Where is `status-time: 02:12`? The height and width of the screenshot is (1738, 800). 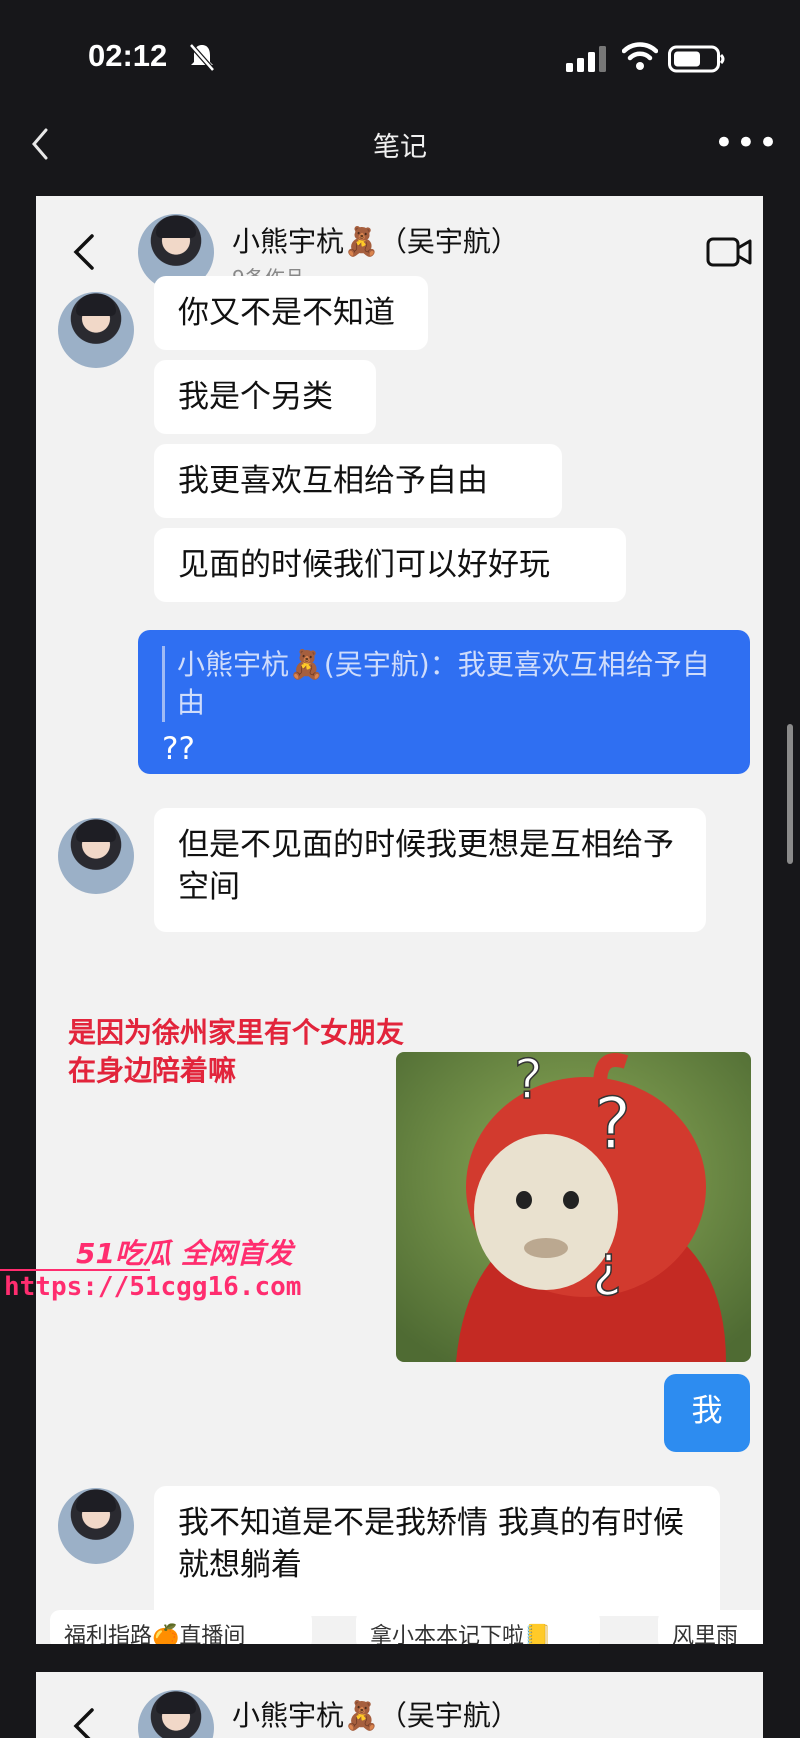 status-time: 02:12 is located at coordinates (128, 55).